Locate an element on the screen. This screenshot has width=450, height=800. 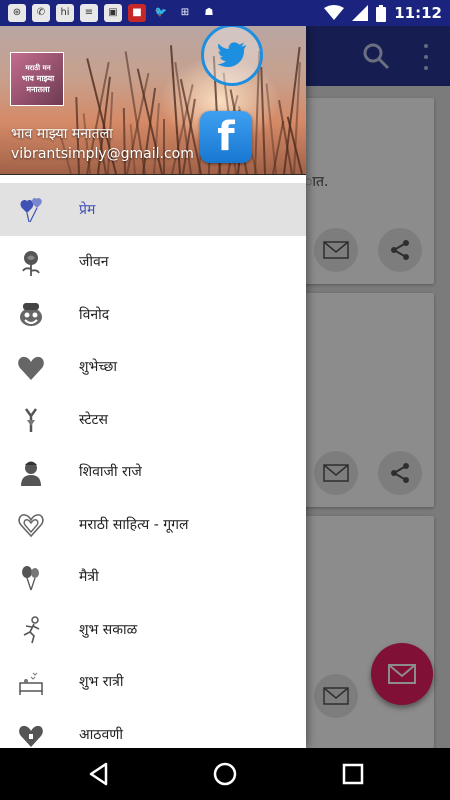
android-icon: ☗ is located at coordinates (209, 12).